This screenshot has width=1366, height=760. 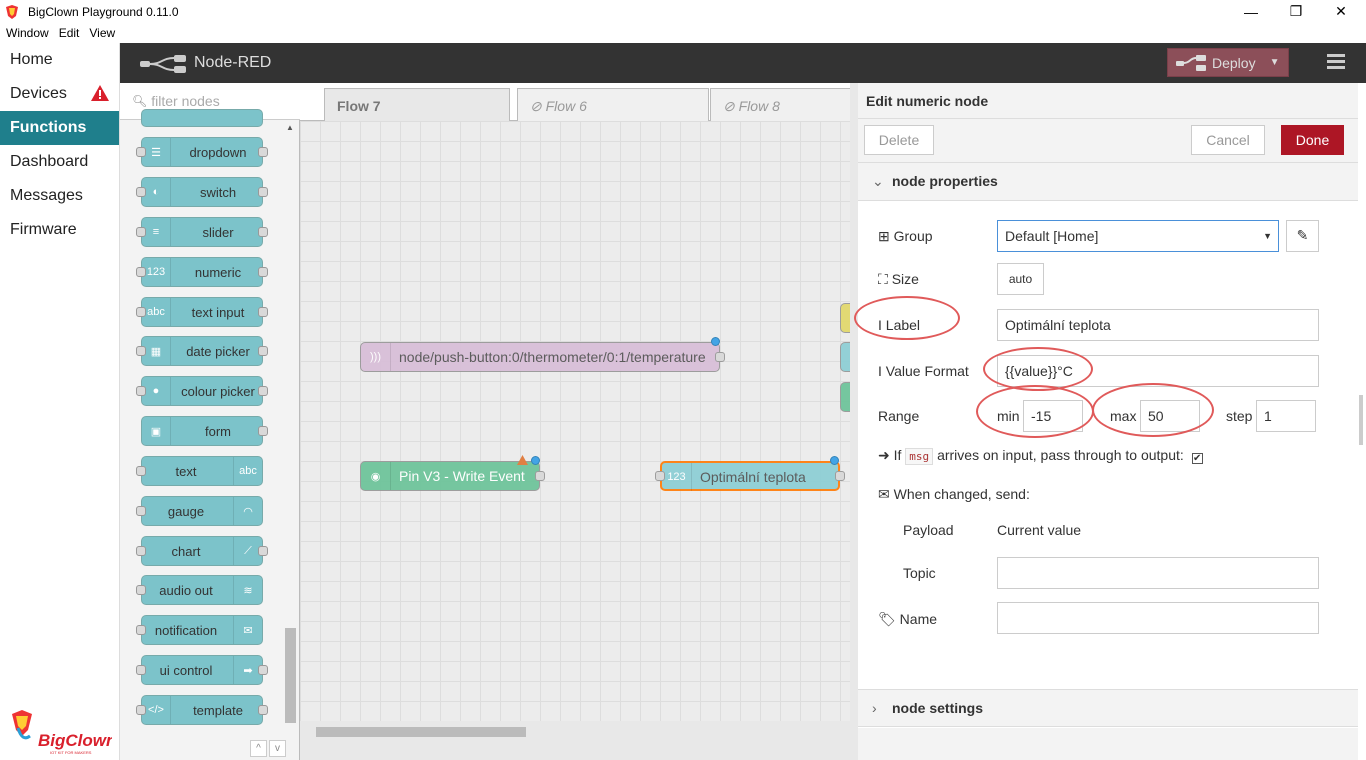 I want to click on chevron-down-icon: ⌄, so click(x=878, y=181).